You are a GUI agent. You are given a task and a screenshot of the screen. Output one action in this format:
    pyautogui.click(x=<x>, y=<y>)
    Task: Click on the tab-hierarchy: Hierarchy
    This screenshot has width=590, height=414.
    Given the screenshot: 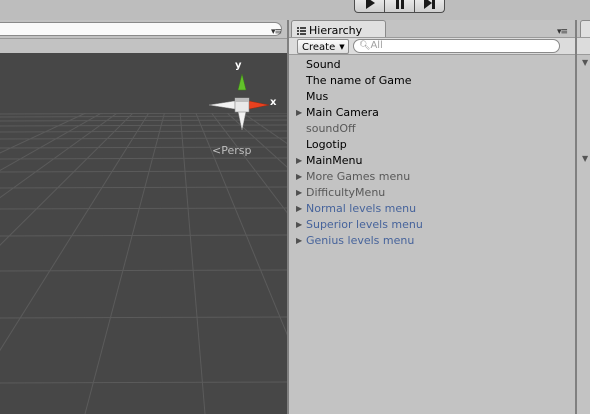 What is the action you would take?
    pyautogui.click(x=338, y=28)
    